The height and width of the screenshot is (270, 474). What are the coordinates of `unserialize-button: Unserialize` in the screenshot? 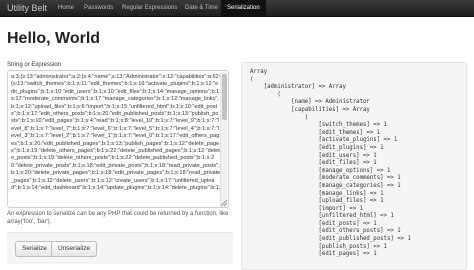 It's located at (74, 249).